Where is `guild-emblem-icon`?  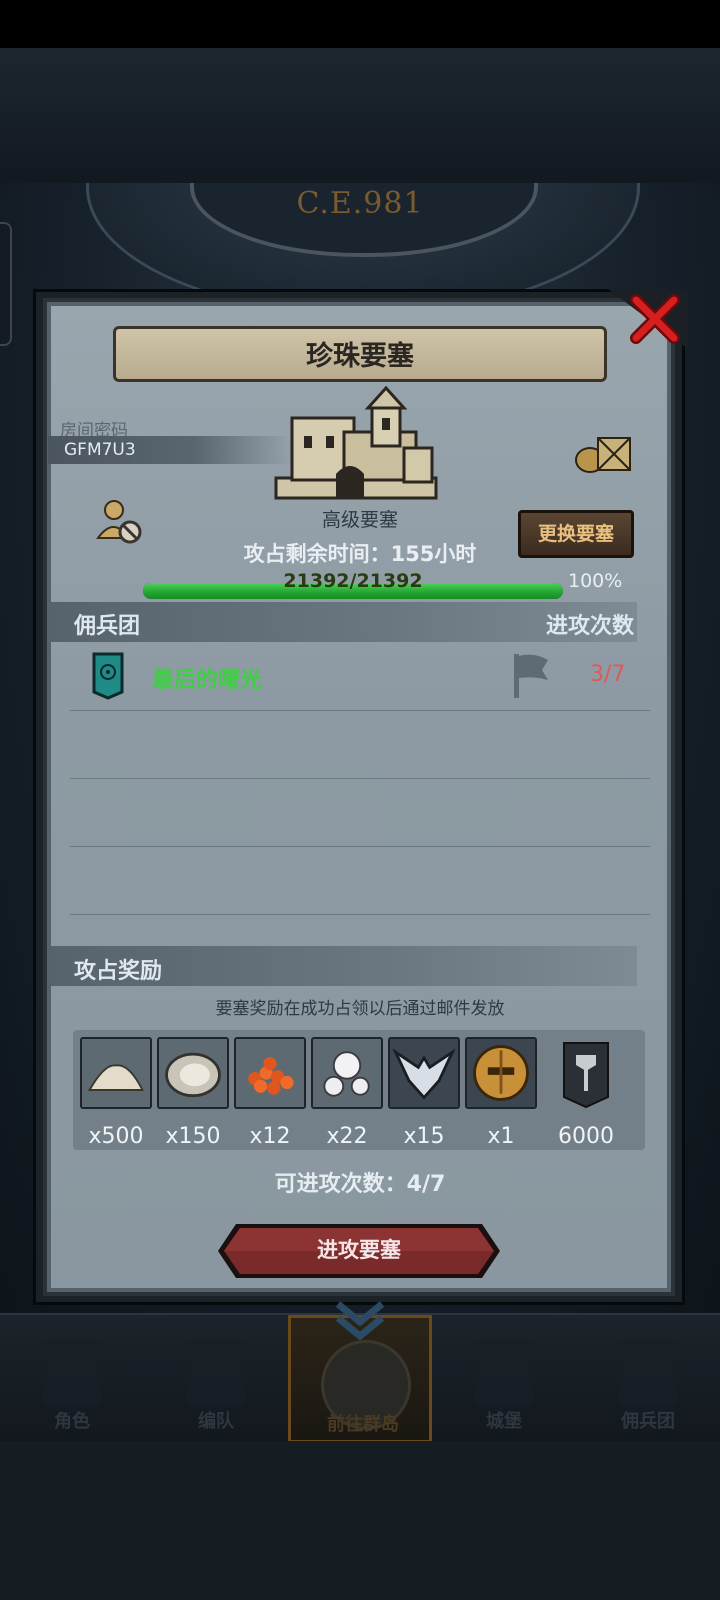 guild-emblem-icon is located at coordinates (108, 676).